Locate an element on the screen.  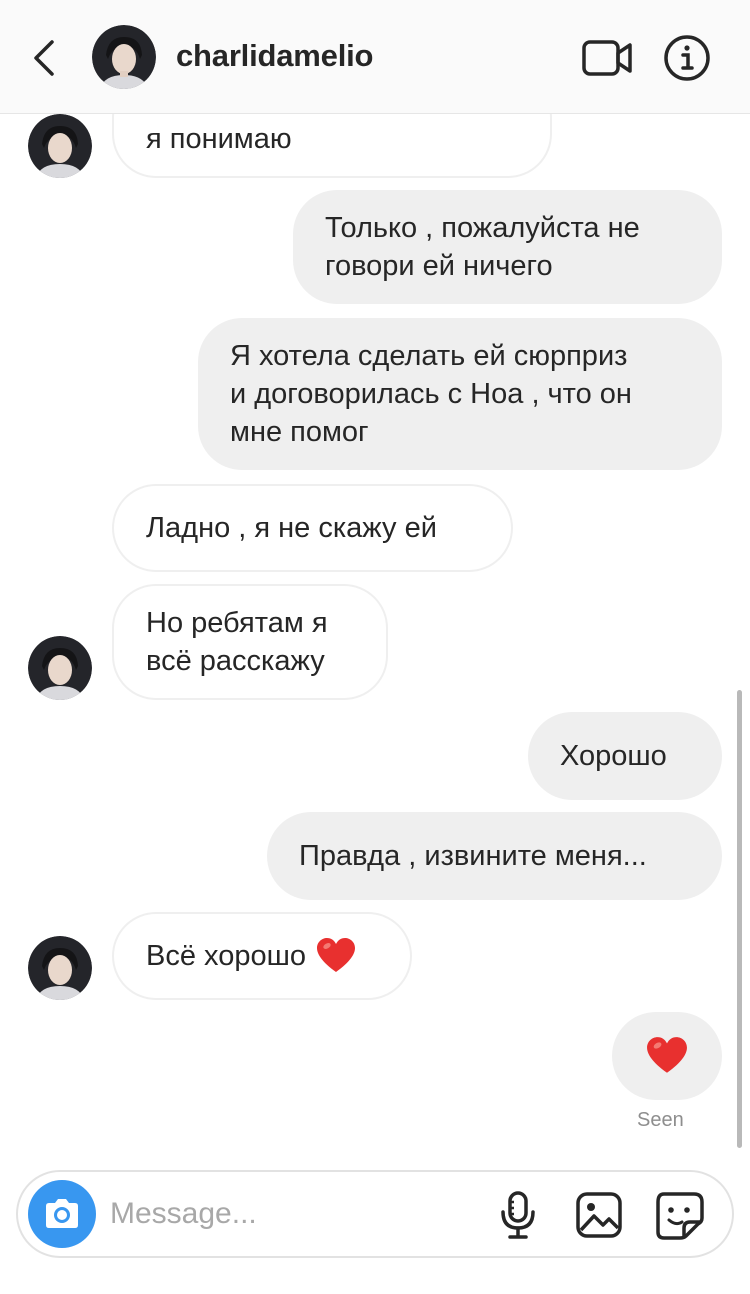
video-call-button is located at coordinates (608, 58).